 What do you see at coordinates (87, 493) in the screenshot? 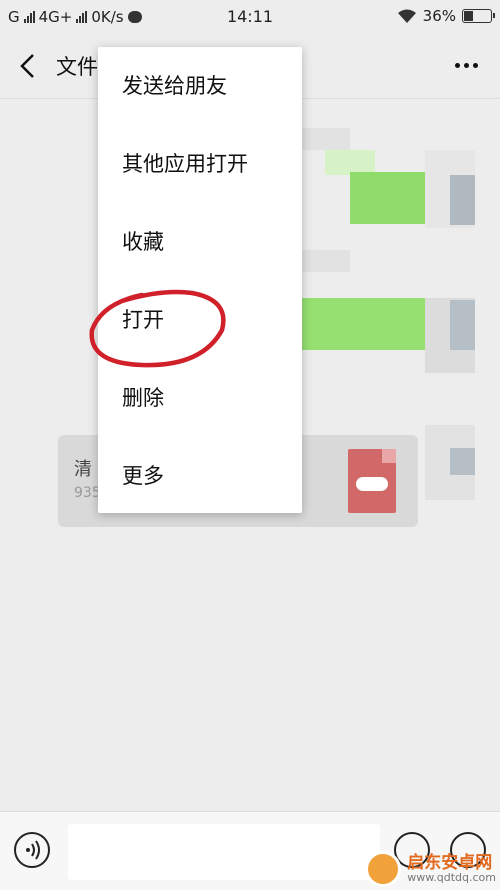
I see `file-size: 935` at bounding box center [87, 493].